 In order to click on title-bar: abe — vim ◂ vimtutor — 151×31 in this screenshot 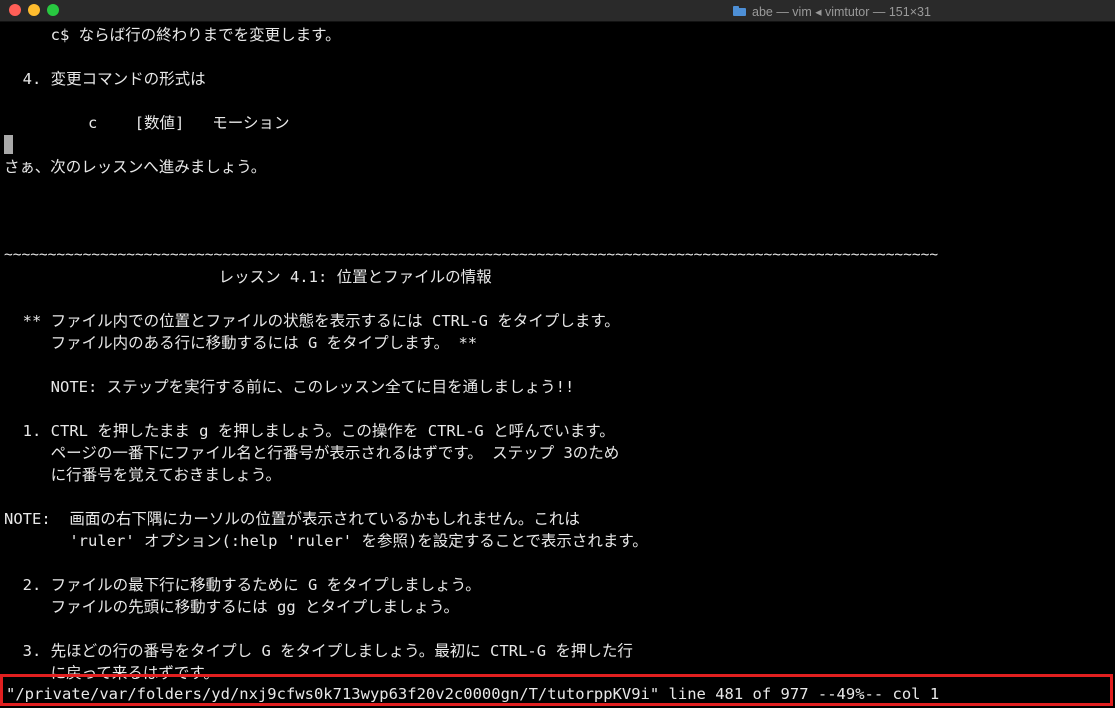, I will do `click(557, 11)`.